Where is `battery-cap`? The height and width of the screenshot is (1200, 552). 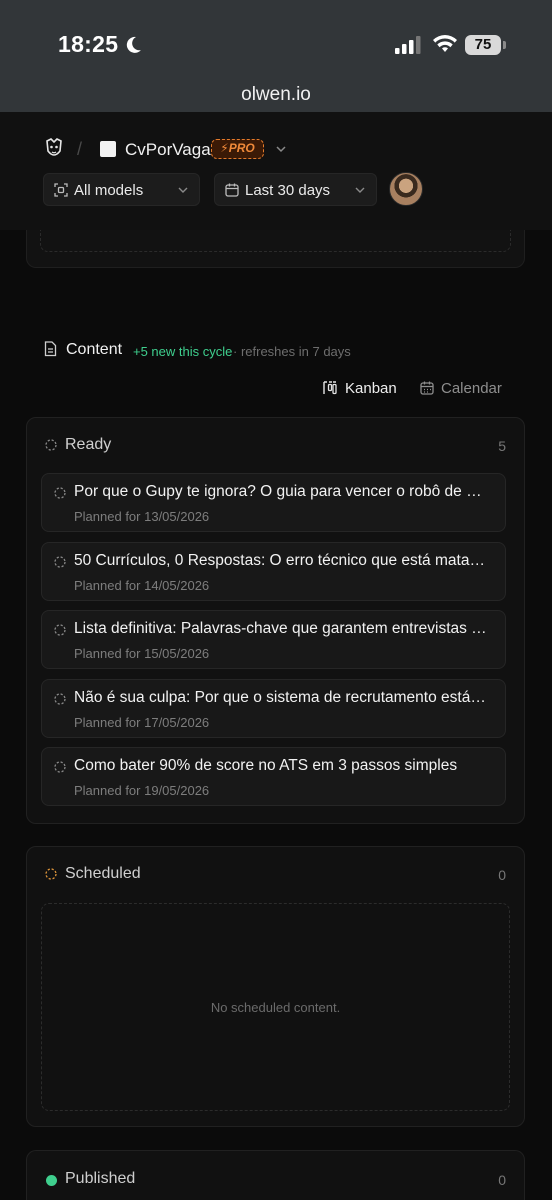
battery-cap is located at coordinates (504, 45).